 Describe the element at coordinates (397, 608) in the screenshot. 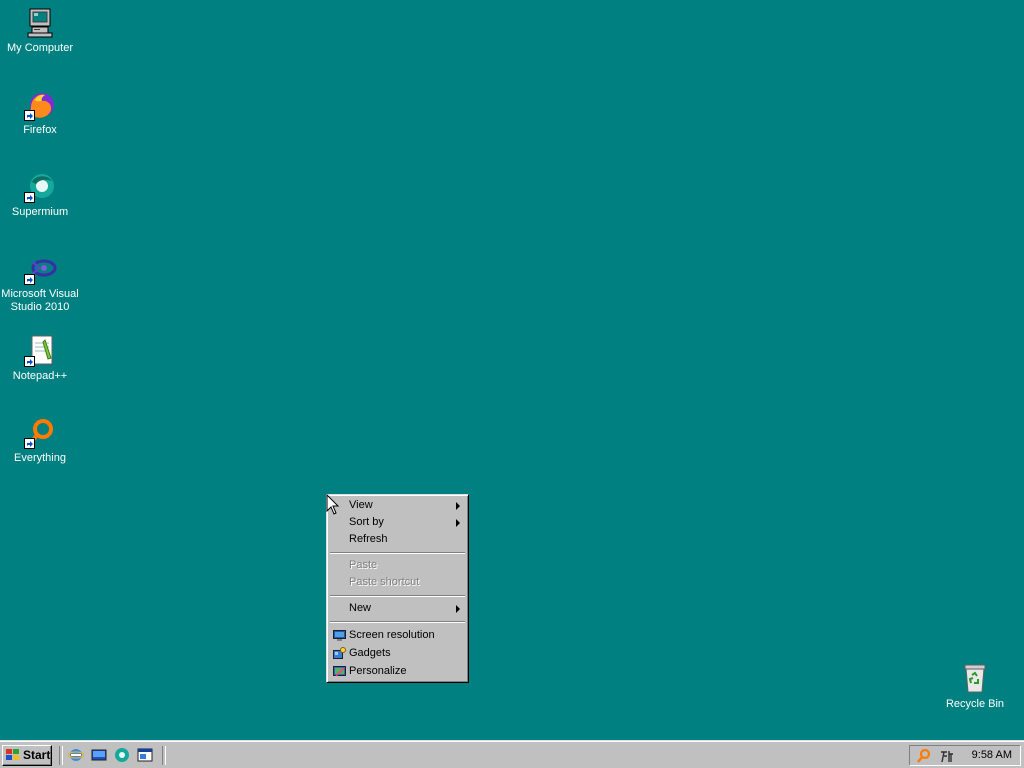

I see `menu-item-new: New` at that location.